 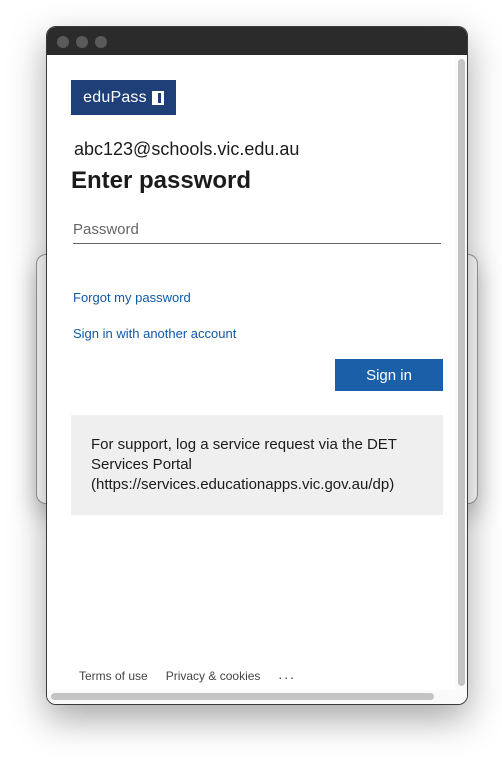 What do you see at coordinates (101, 42) in the screenshot?
I see `zoom-window-button` at bounding box center [101, 42].